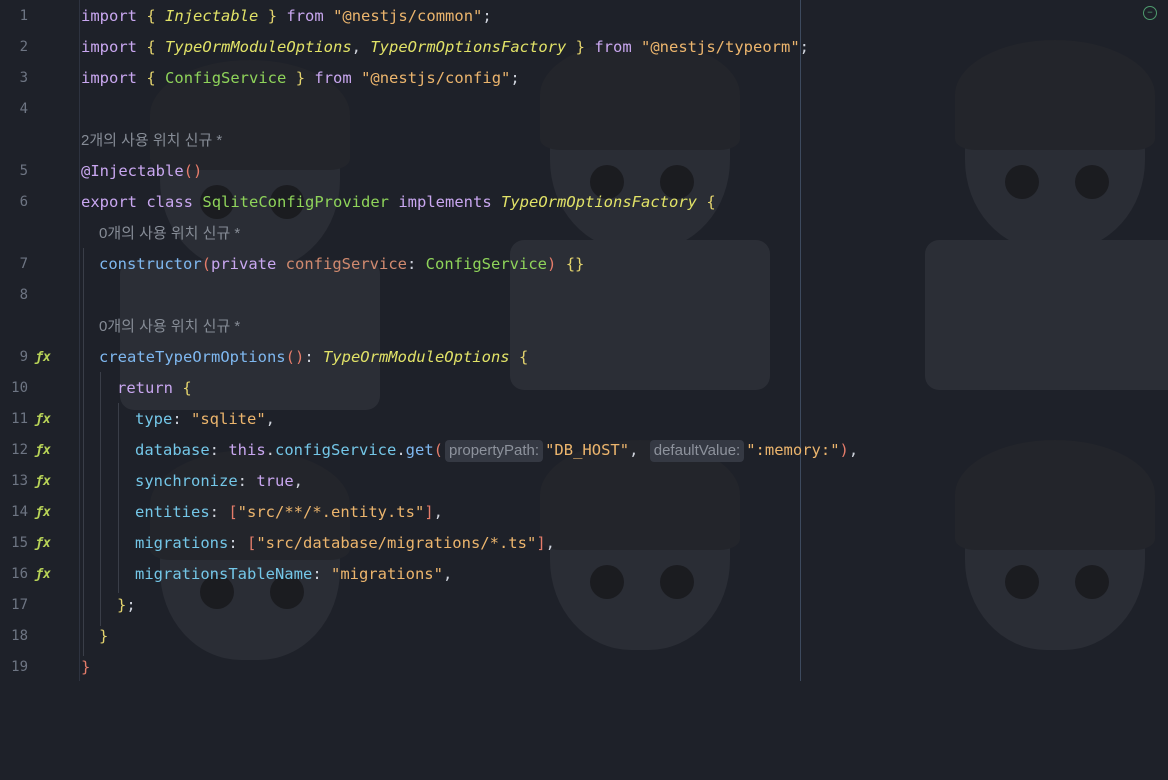 Image resolution: width=1168 pixels, height=780 pixels. What do you see at coordinates (584, 481) in the screenshot?
I see `code-line: 13 ƒx synchronize: true,` at bounding box center [584, 481].